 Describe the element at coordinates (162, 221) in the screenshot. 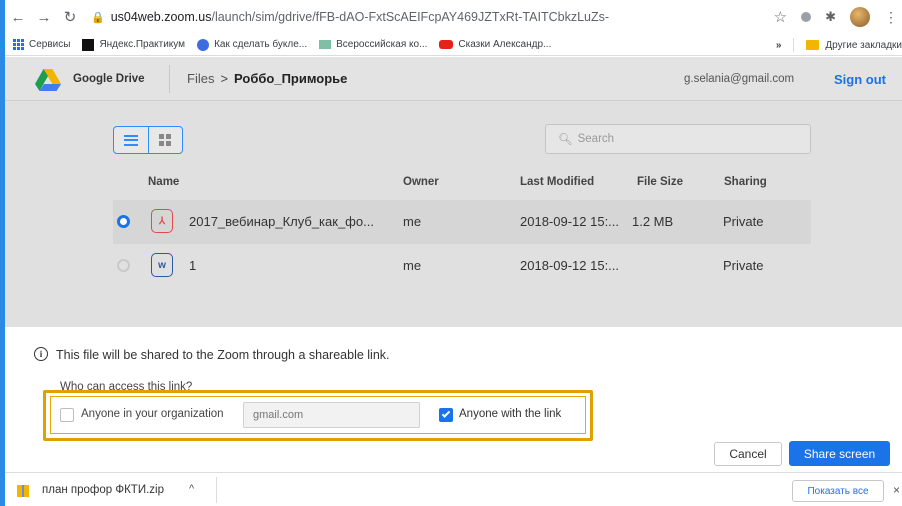

I see `pdf-icon: ⅄` at that location.